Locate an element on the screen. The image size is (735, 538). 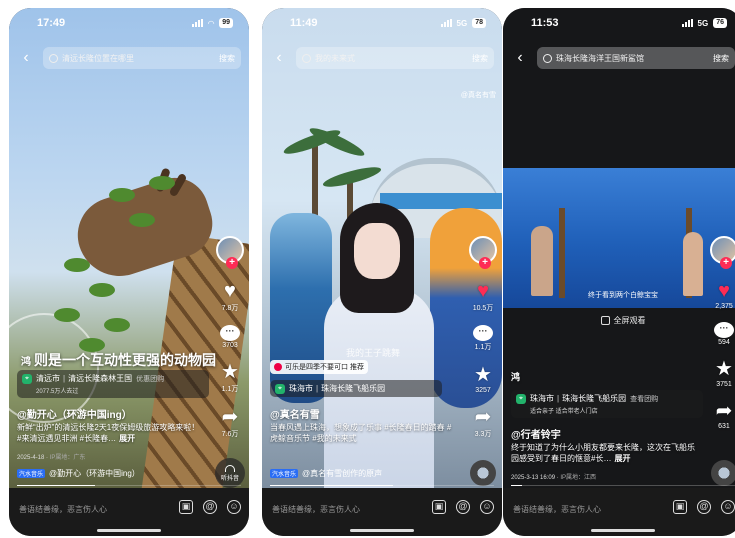
like-action: ♥ 10.5万 is located at coordinates (483, 296).